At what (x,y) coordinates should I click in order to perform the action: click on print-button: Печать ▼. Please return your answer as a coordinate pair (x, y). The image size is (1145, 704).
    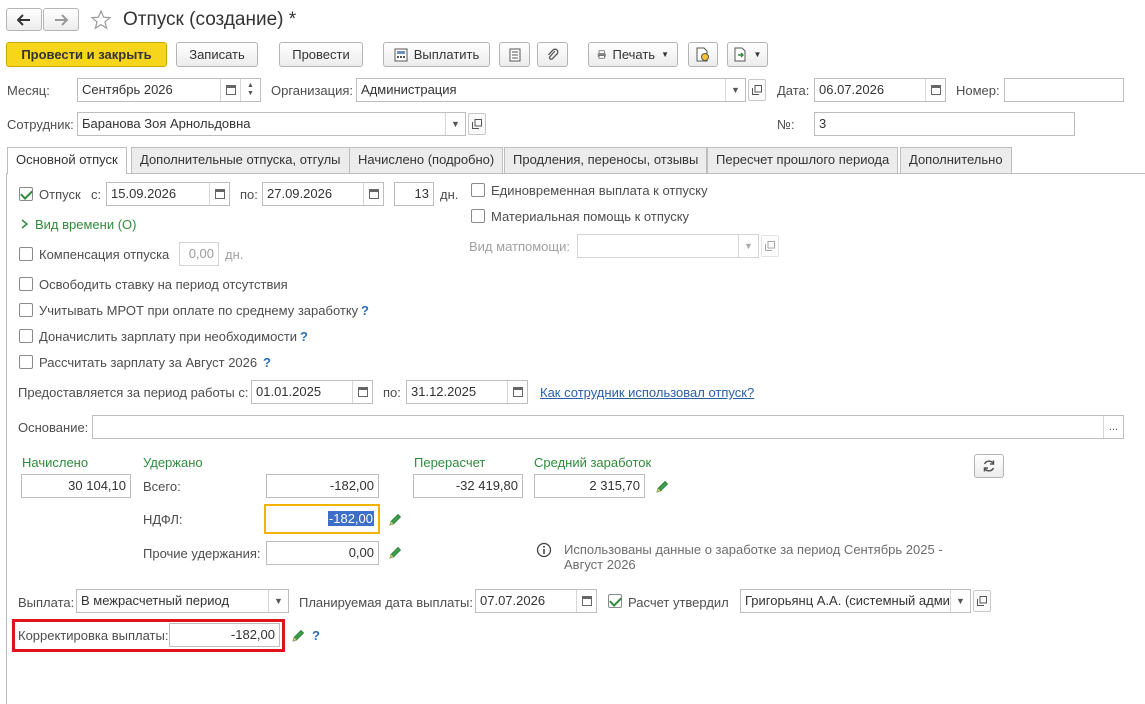
    Looking at the image, I should click on (633, 54).